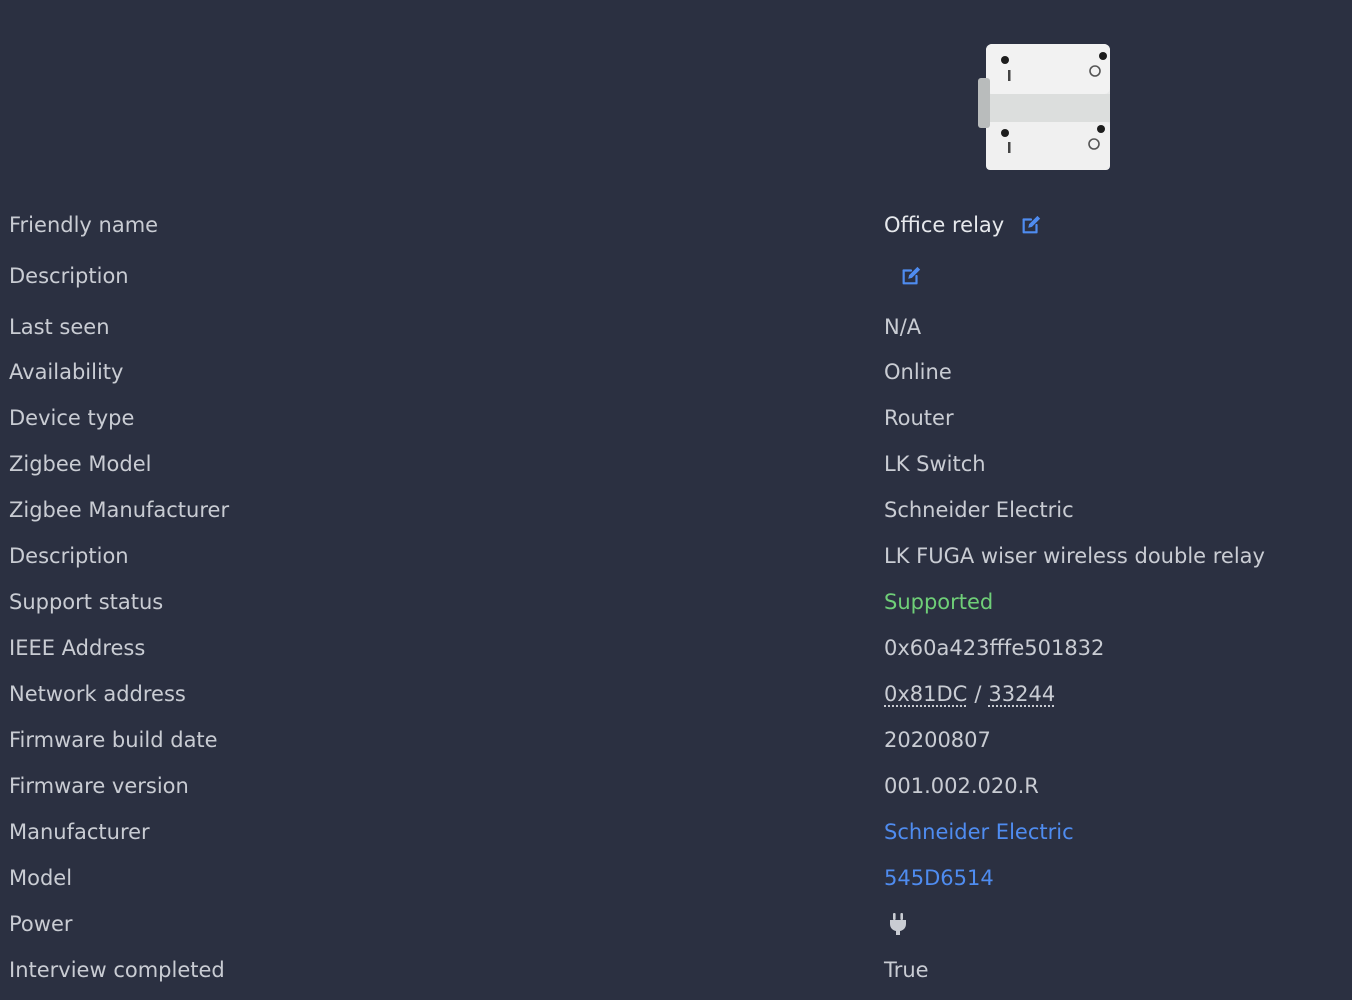 This screenshot has height=1000, width=1352. Describe the element at coordinates (961, 786) in the screenshot. I see `value-firmware-version: 001.002.020.R` at that location.